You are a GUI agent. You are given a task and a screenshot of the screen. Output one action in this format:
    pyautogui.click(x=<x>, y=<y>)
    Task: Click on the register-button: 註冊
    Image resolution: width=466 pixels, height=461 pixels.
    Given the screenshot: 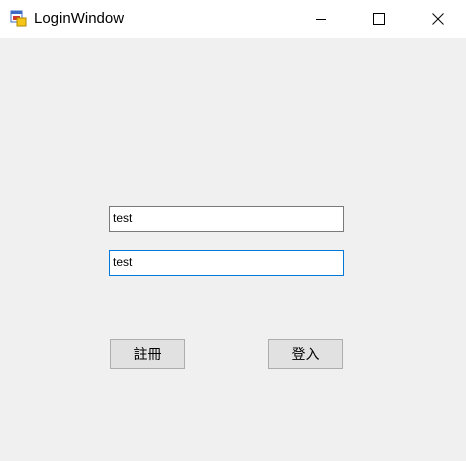 What is the action you would take?
    pyautogui.click(x=147, y=354)
    